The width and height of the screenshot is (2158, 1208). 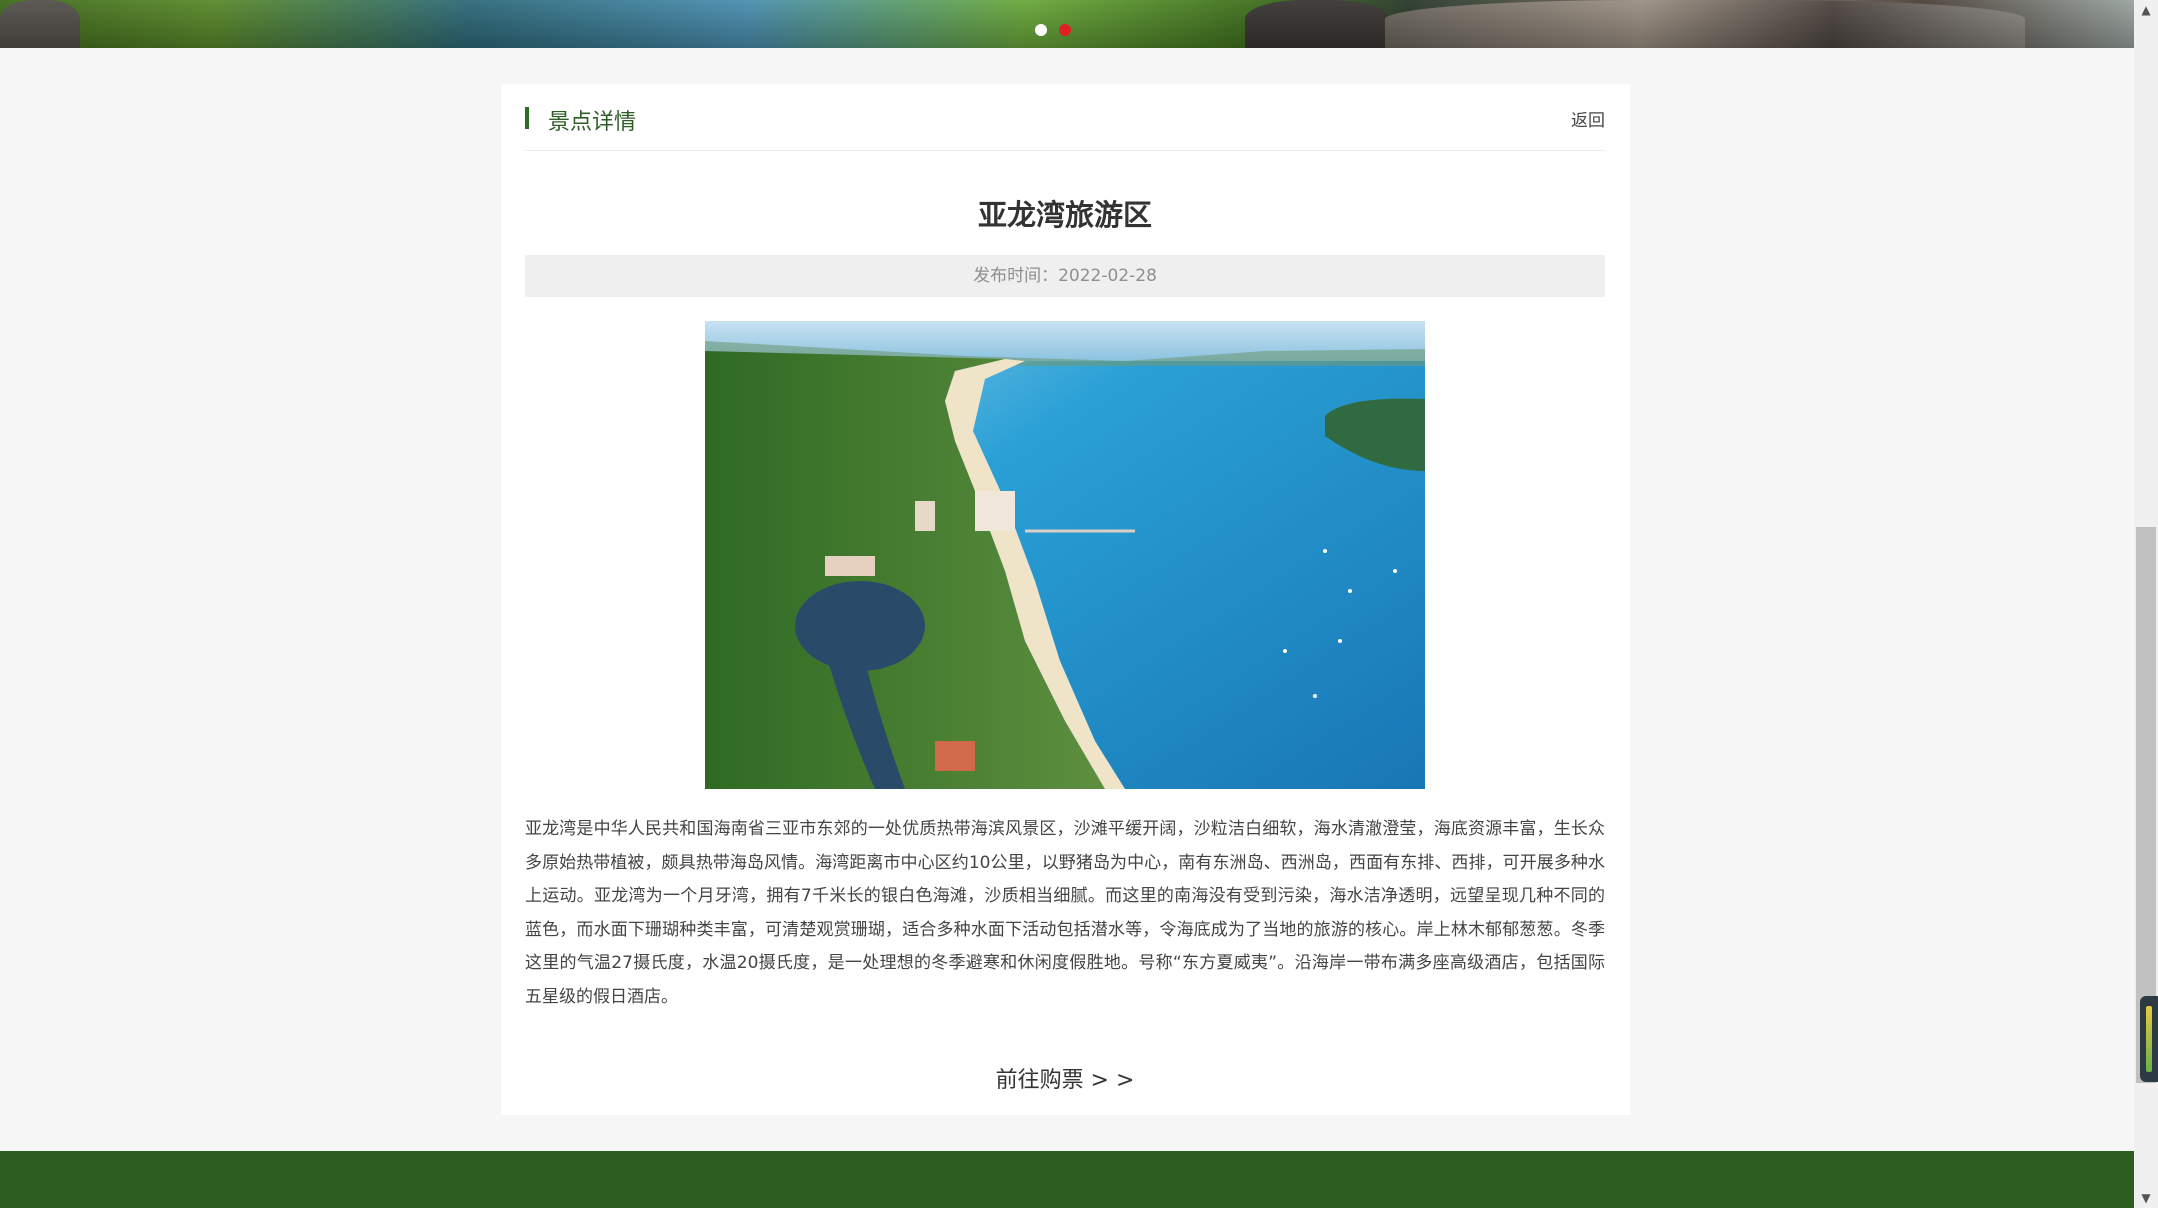 What do you see at coordinates (2146, 1198) in the screenshot?
I see `scroll-down-icon: ▼` at bounding box center [2146, 1198].